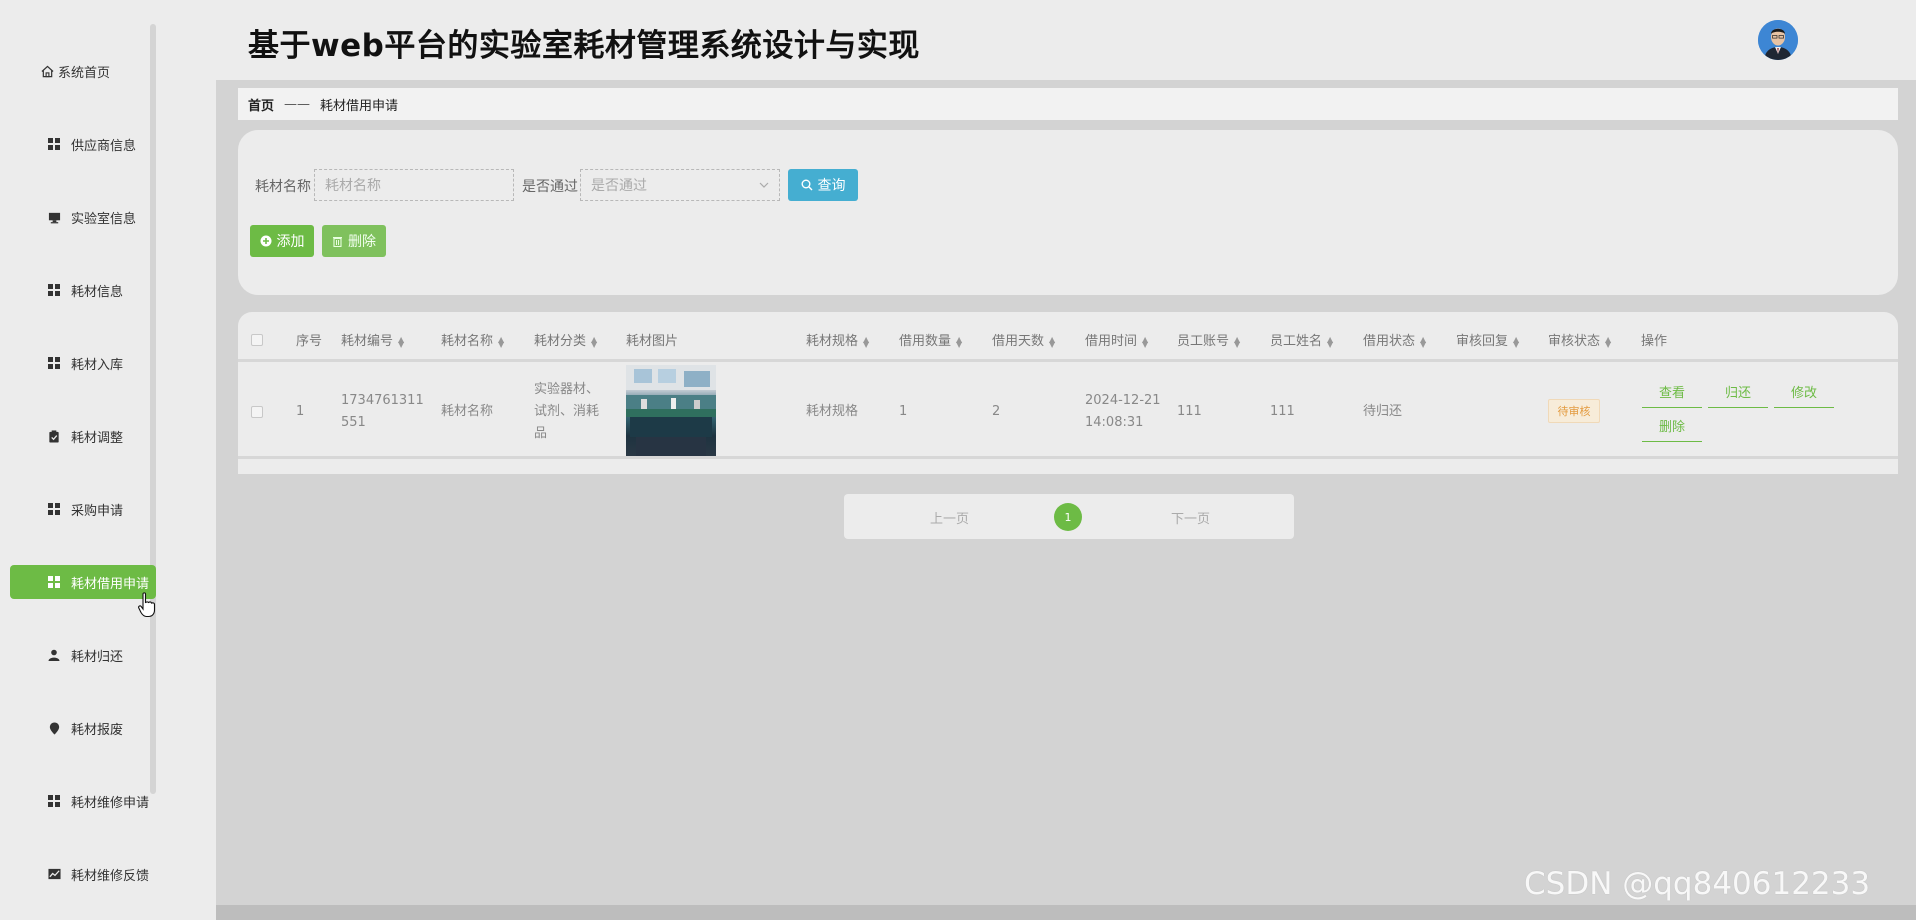 The height and width of the screenshot is (920, 1916). What do you see at coordinates (54, 728) in the screenshot?
I see `pin-icon` at bounding box center [54, 728].